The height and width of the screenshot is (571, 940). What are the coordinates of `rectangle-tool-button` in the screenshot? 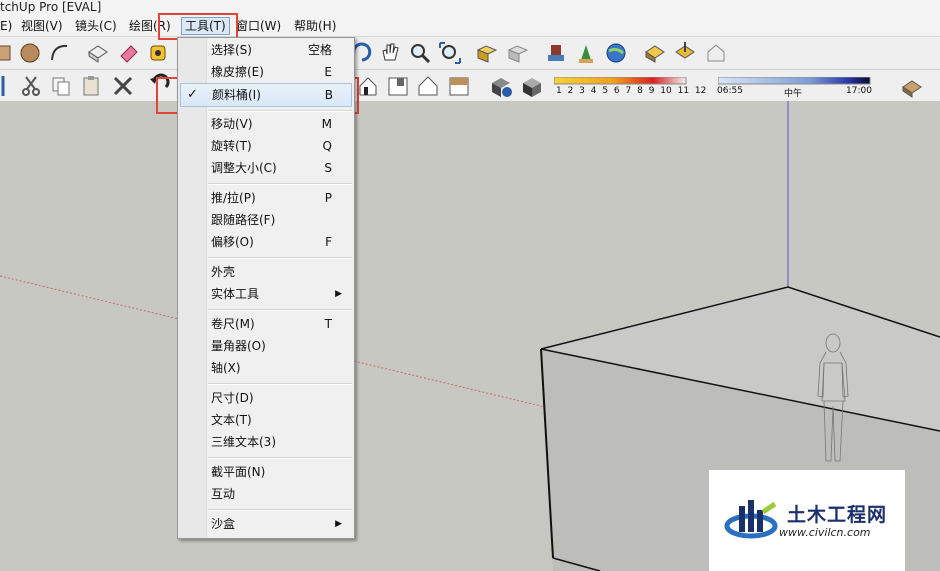 It's located at (9, 53).